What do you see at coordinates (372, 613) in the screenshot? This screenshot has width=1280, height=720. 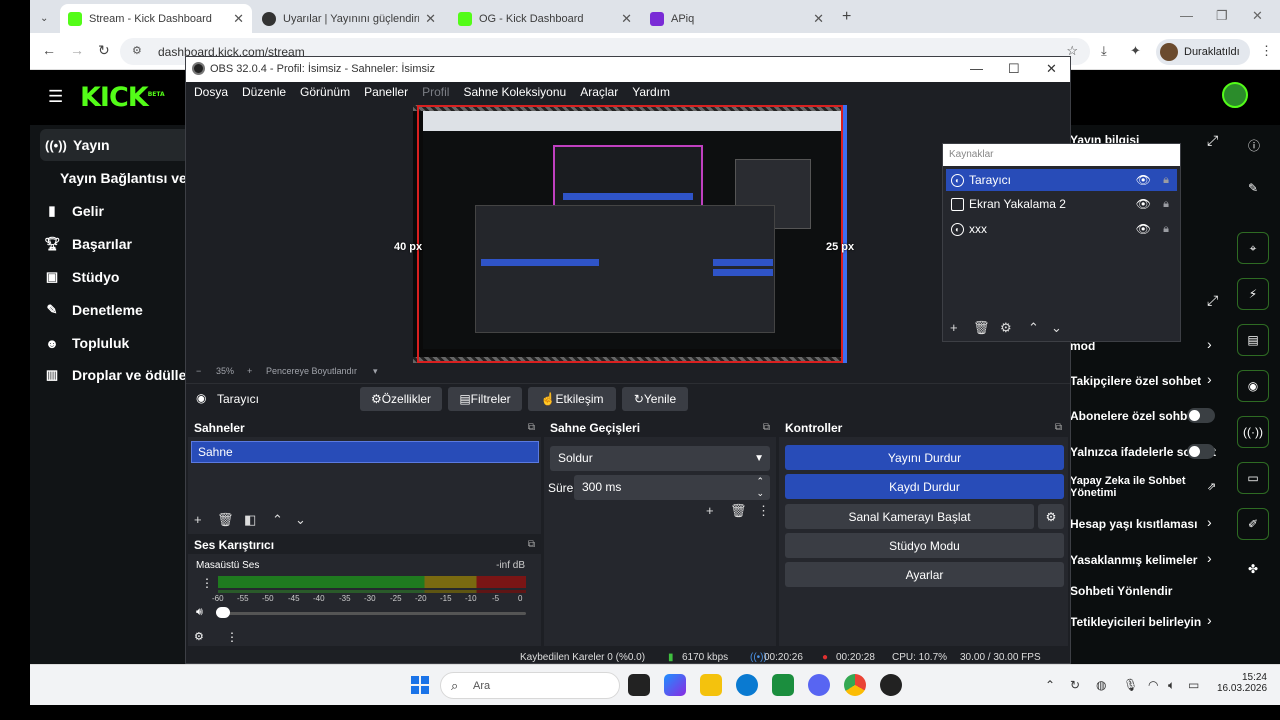 I see `volume-slider` at bounding box center [372, 613].